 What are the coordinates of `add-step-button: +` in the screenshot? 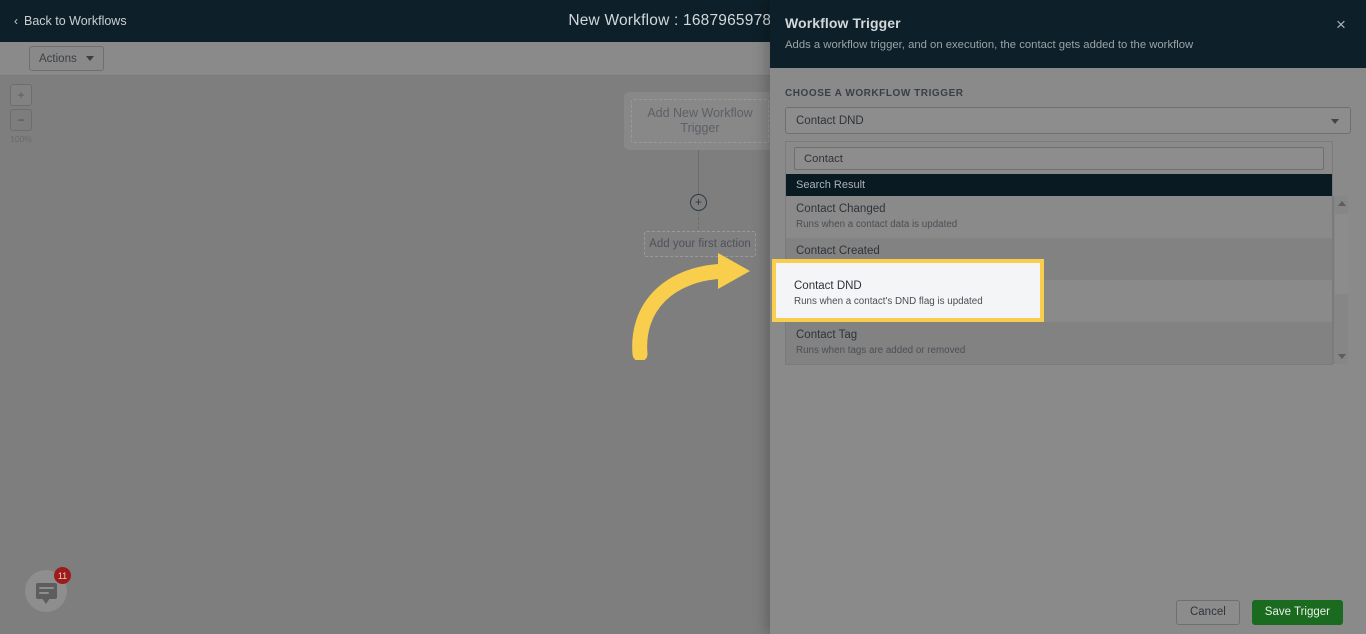 It's located at (698, 202).